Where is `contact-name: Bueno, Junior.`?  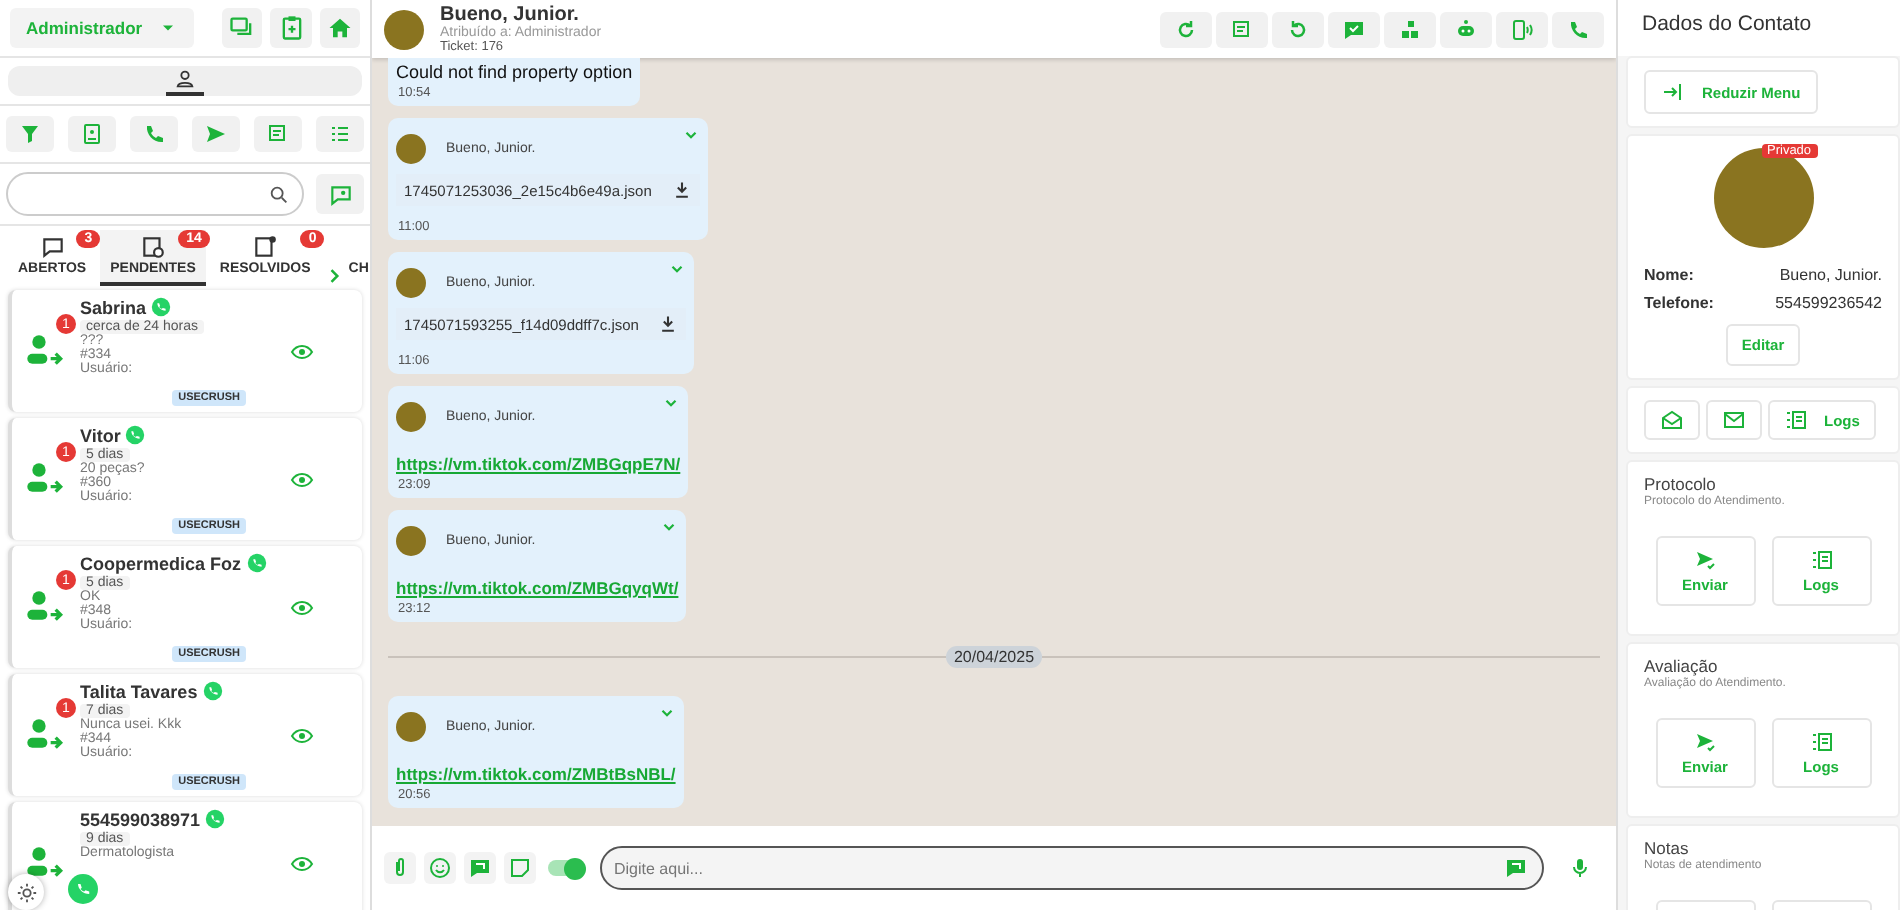
contact-name: Bueno, Junior. is located at coordinates (509, 15).